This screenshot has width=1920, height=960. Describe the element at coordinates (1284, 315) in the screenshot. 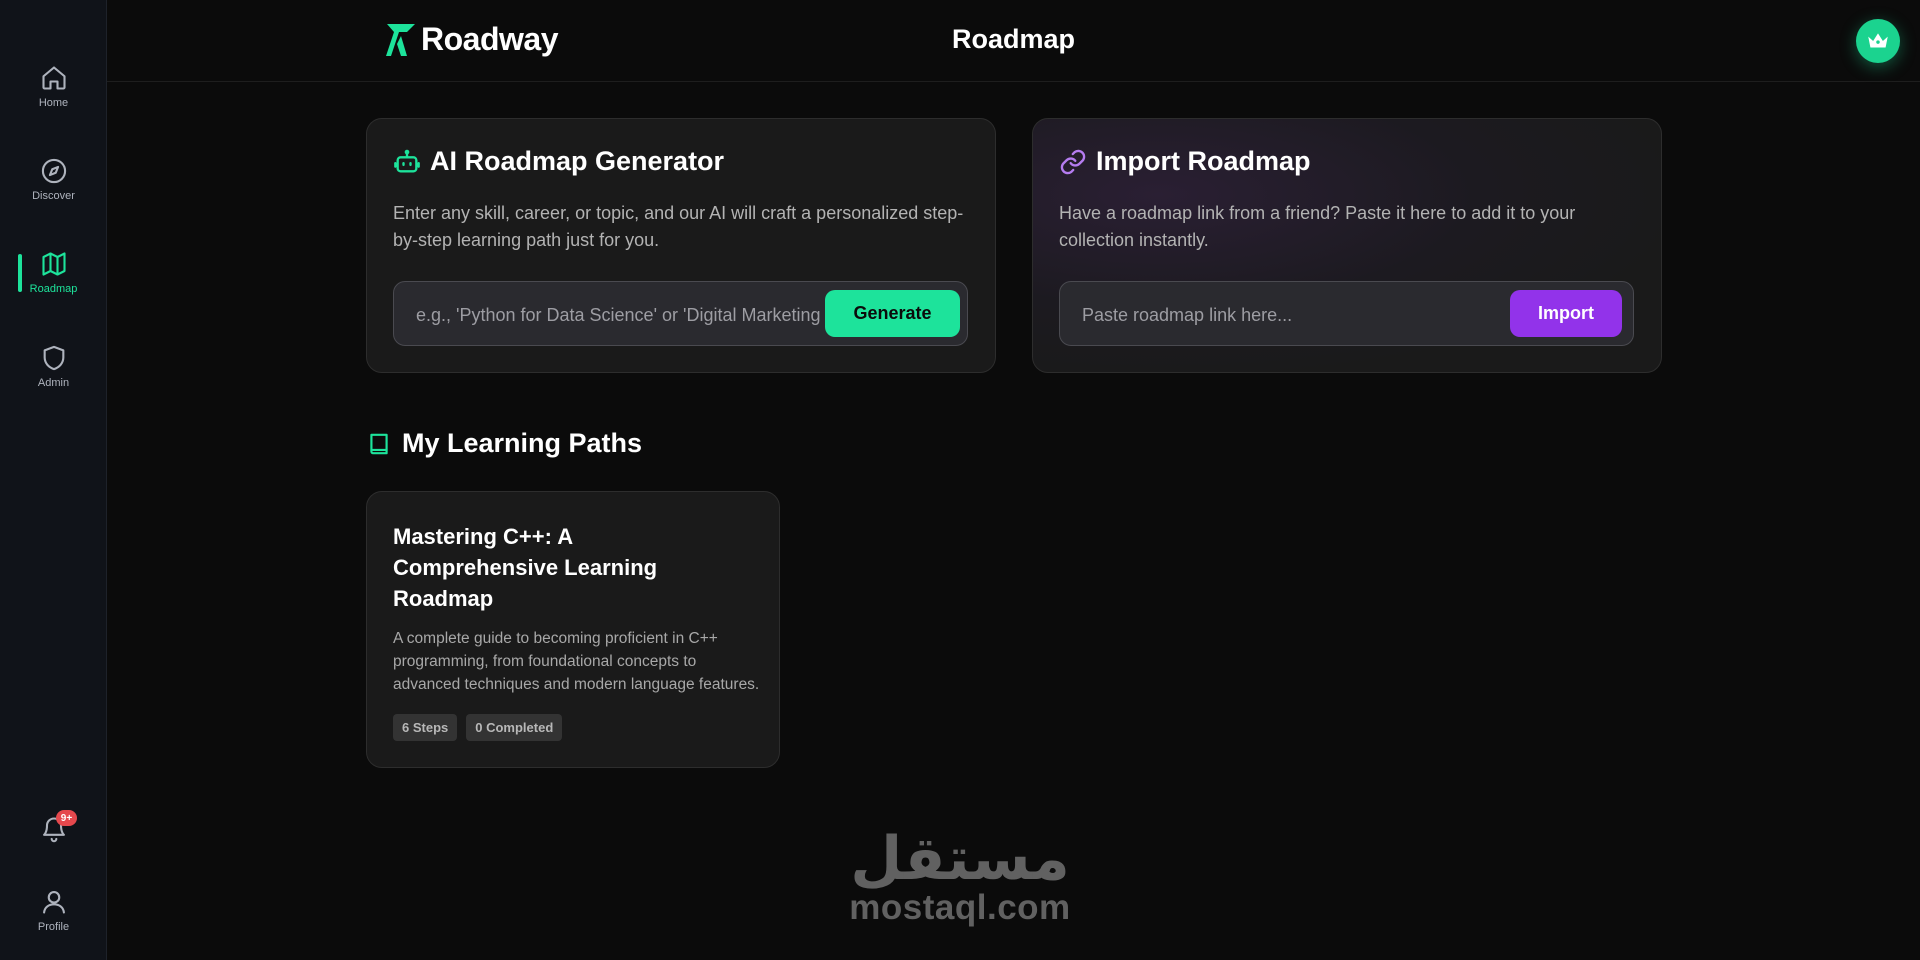

I see `roadmap-link-input` at that location.